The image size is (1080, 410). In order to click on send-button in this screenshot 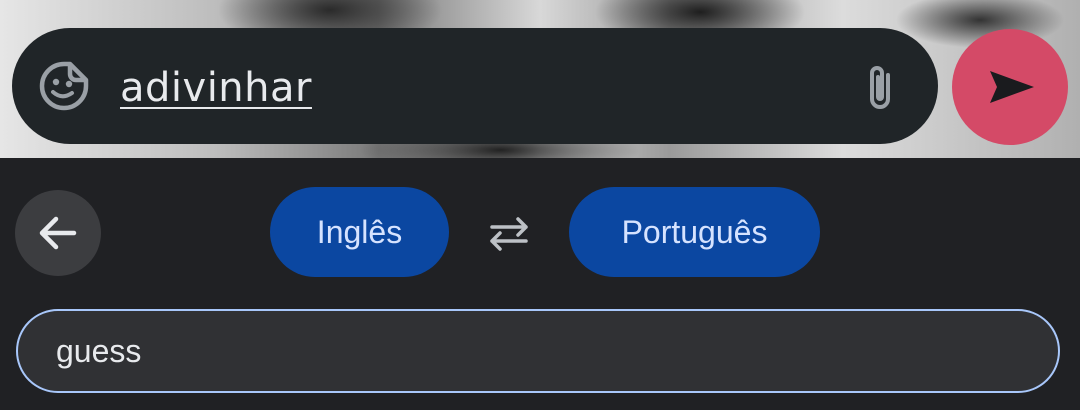, I will do `click(1010, 87)`.